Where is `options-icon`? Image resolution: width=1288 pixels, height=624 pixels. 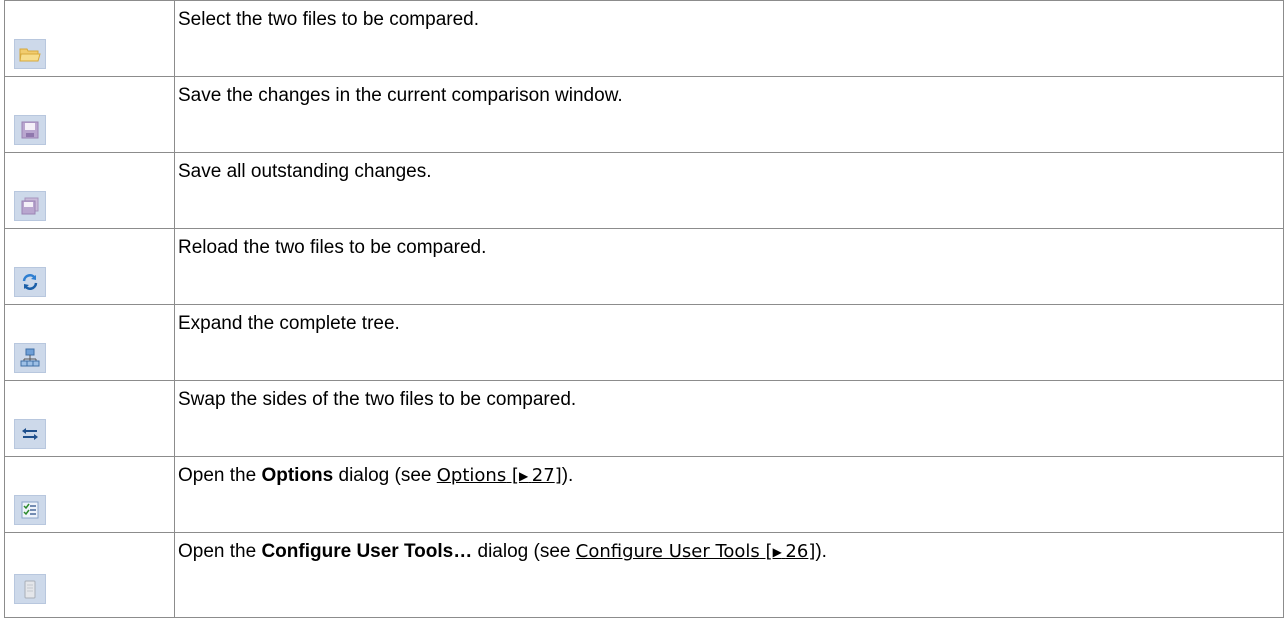
options-icon is located at coordinates (30, 510).